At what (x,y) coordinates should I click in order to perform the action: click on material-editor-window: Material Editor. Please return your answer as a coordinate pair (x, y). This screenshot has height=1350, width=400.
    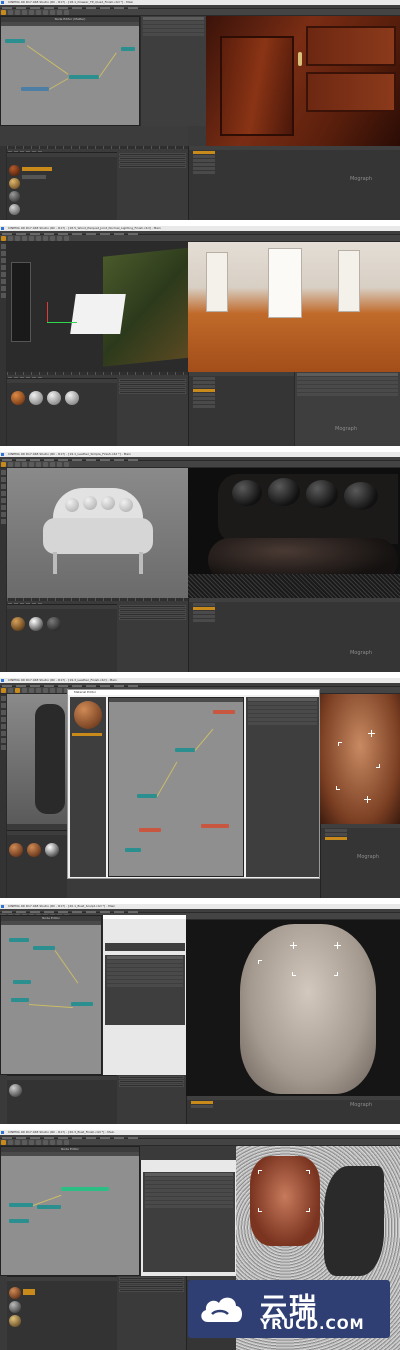
    Looking at the image, I should click on (193, 784).